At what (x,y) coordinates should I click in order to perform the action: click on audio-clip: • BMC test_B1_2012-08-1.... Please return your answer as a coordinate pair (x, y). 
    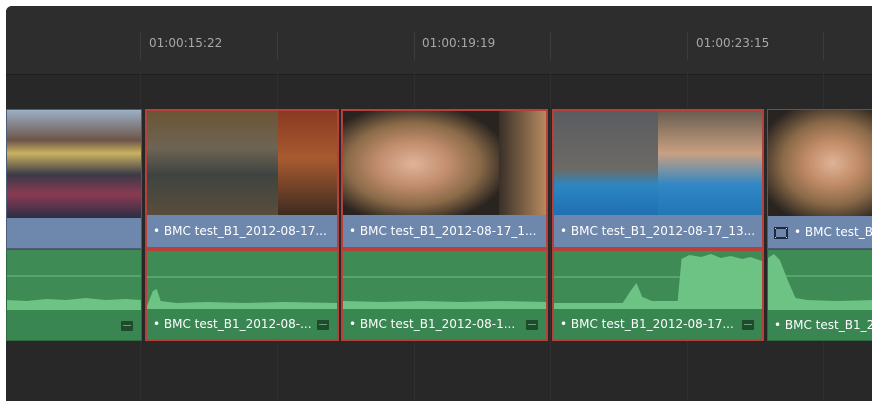
    Looking at the image, I should click on (444, 295).